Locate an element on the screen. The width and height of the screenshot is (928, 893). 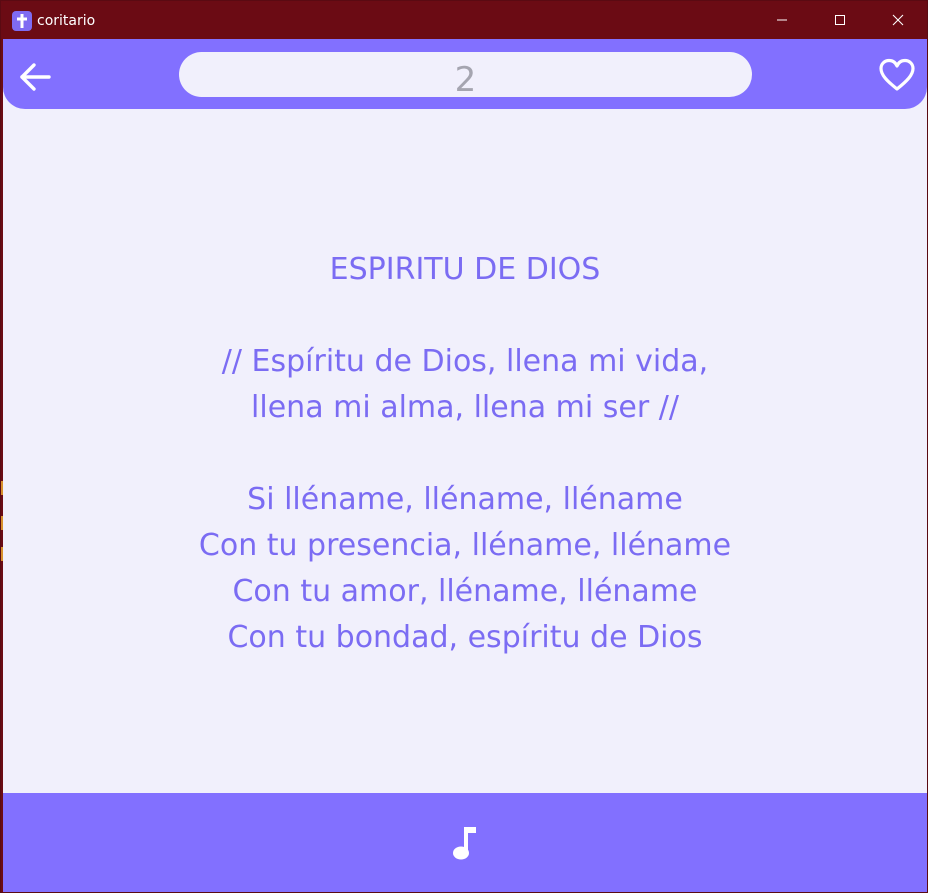
close-icon is located at coordinates (898, 20).